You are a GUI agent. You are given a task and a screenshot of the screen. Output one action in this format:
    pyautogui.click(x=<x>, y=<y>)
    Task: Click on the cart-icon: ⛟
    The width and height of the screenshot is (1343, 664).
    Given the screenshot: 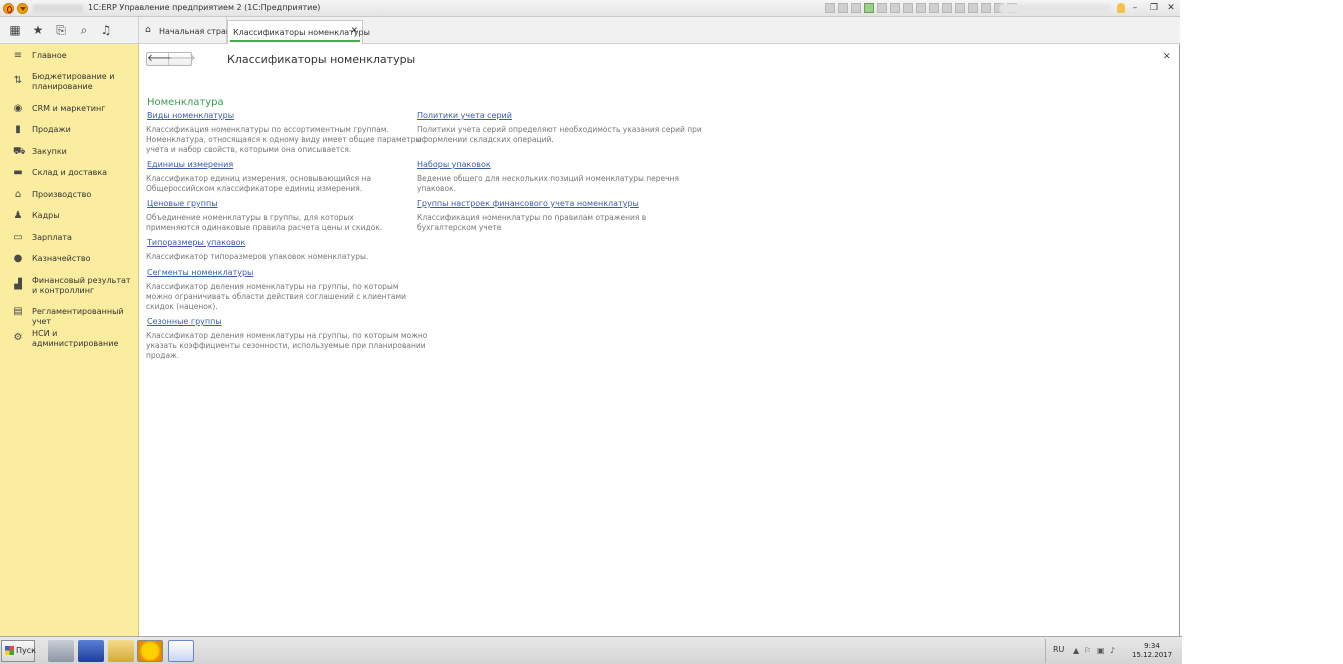 What is the action you would take?
    pyautogui.click(x=19, y=151)
    